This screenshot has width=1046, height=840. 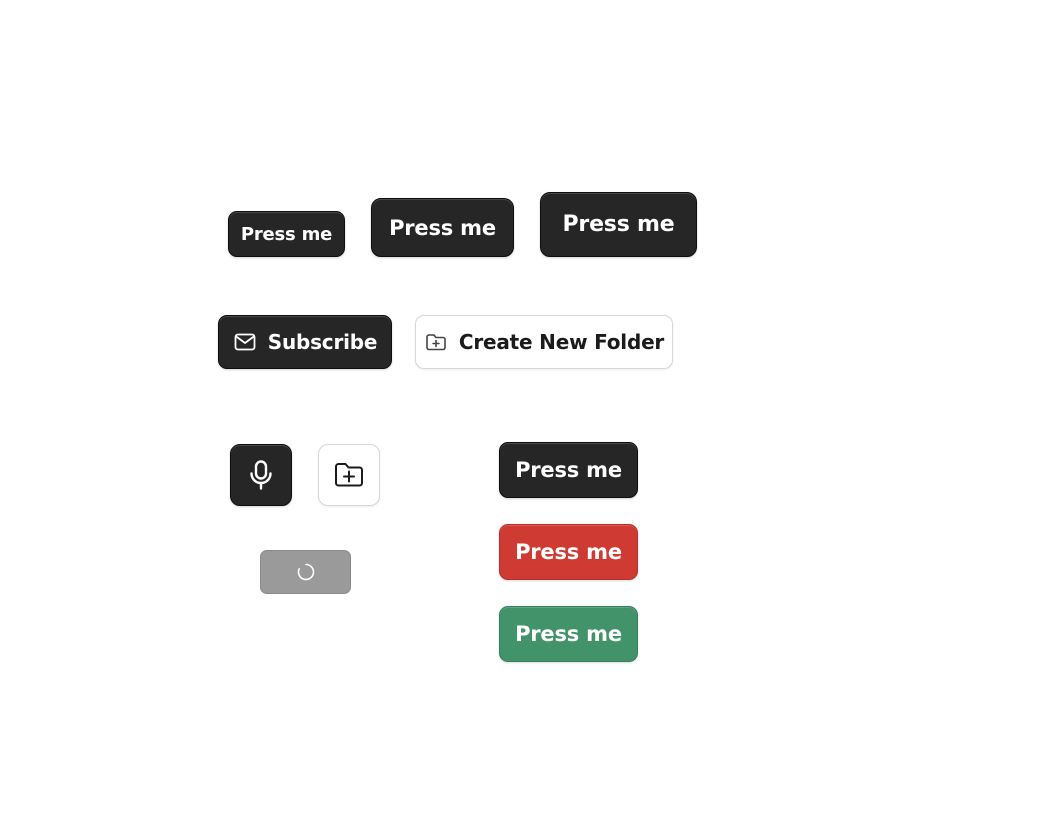 I want to click on danger-press-me-label: Press me, so click(x=568, y=552).